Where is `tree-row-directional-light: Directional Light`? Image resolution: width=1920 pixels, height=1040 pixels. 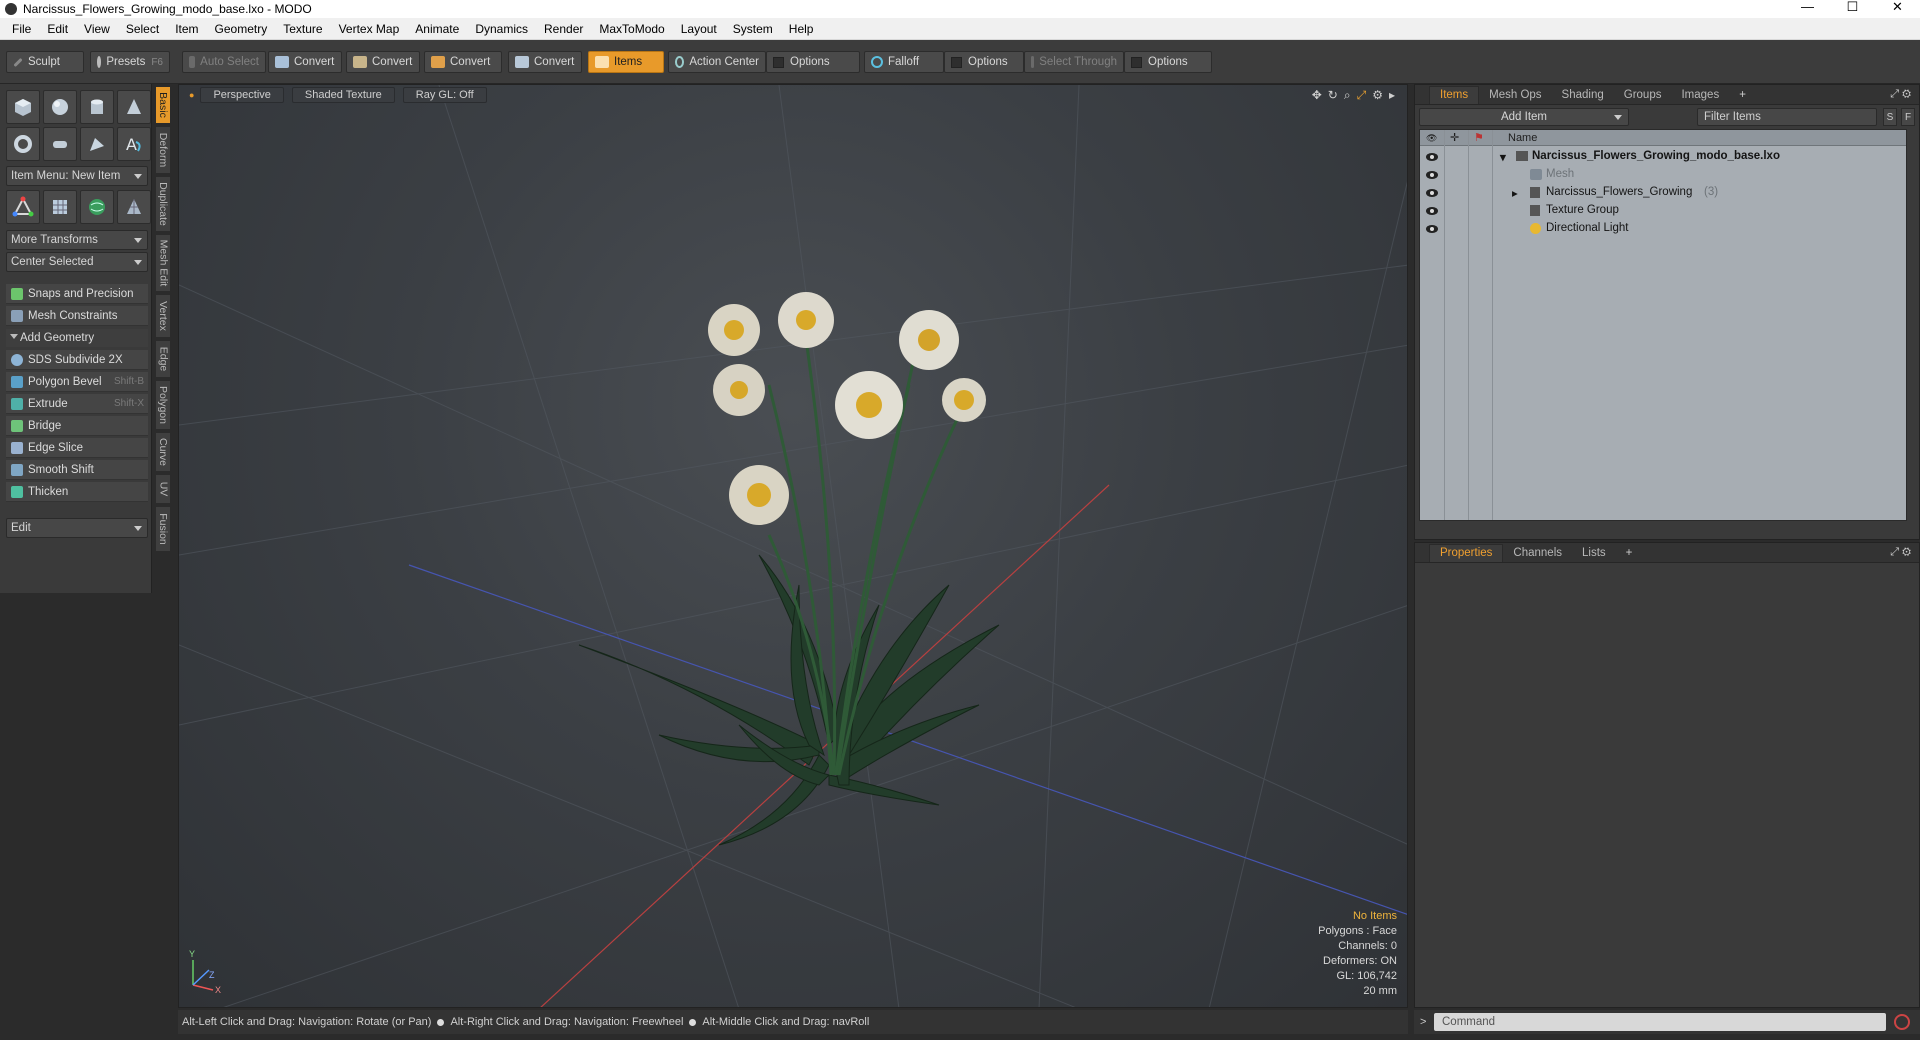 tree-row-directional-light: Directional Light is located at coordinates (1663, 229).